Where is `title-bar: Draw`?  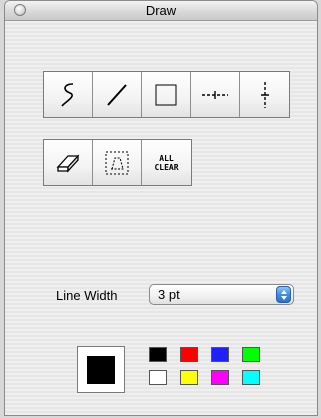 title-bar: Draw is located at coordinates (161, 11).